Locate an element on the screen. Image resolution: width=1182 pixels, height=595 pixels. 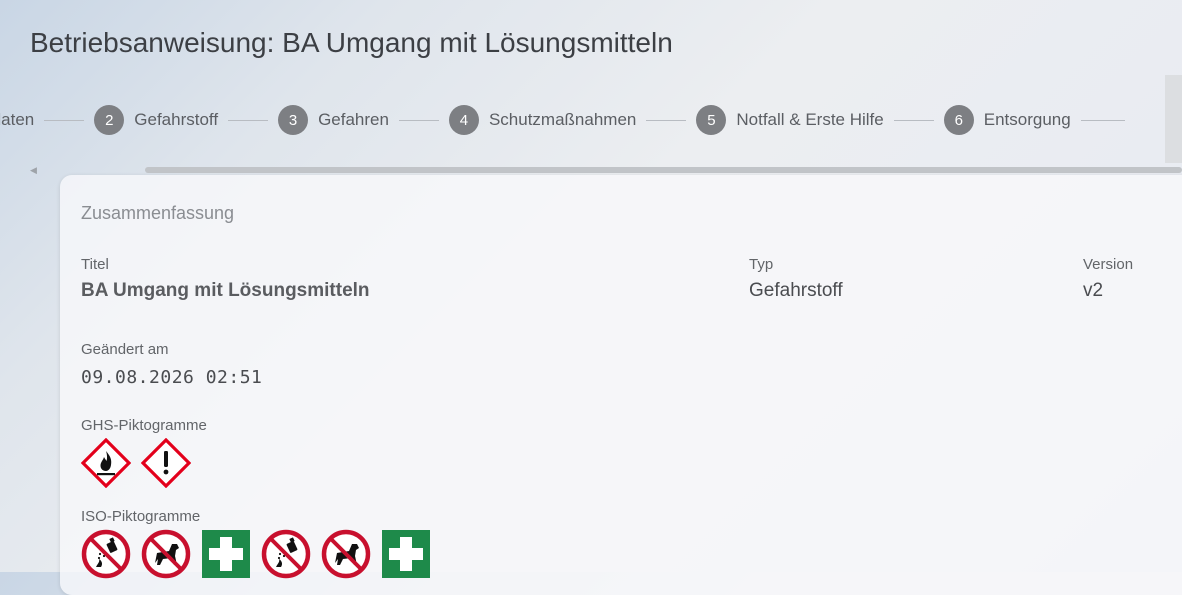
changed-value: 09.08.2026 02:51 is located at coordinates (172, 377).